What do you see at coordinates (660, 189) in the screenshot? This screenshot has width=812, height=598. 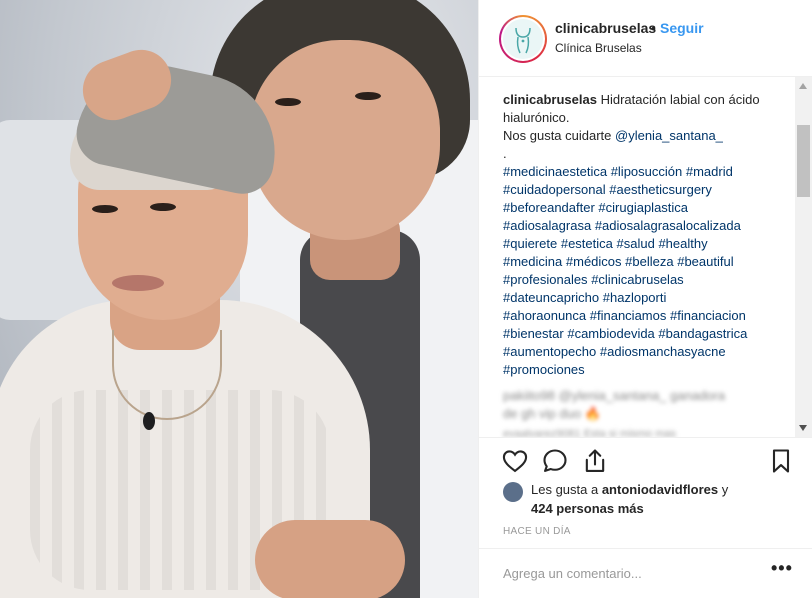 I see `hashtag-link: #aestheticsurgery` at bounding box center [660, 189].